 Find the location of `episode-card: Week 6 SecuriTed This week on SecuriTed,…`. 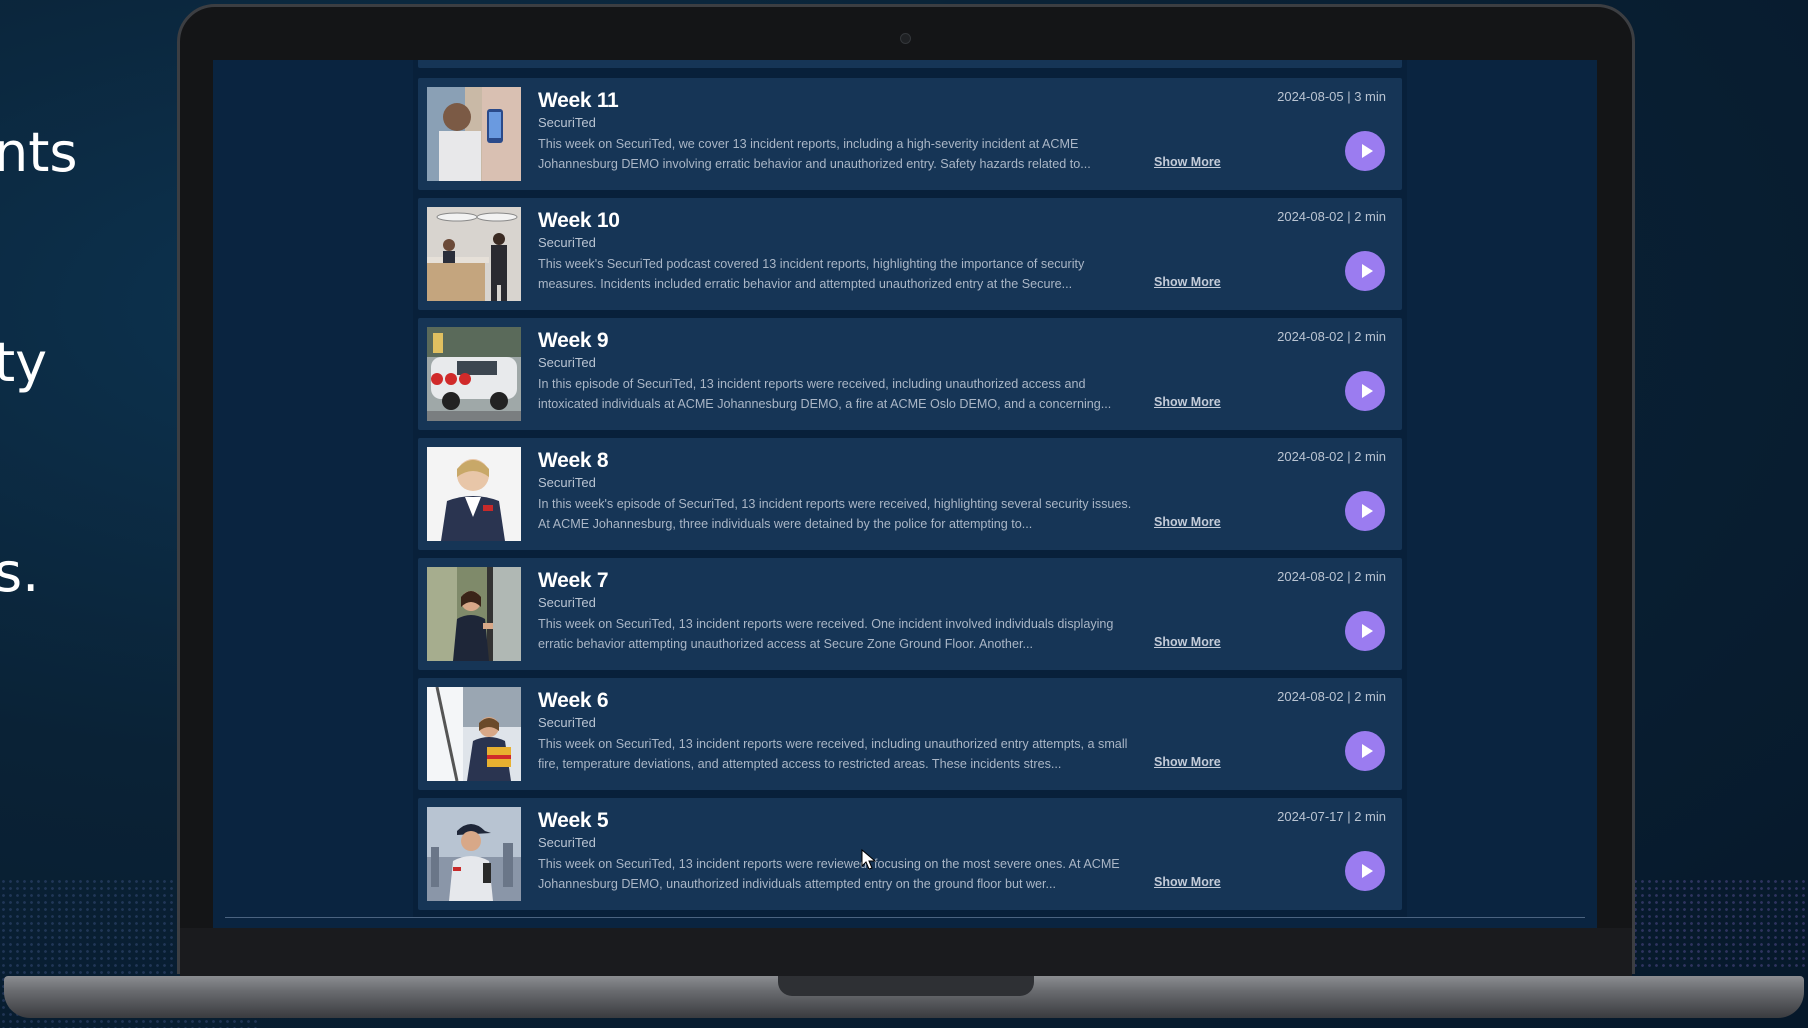

episode-card: Week 6 SecuriTed This week on SecuriTed,… is located at coordinates (910, 734).